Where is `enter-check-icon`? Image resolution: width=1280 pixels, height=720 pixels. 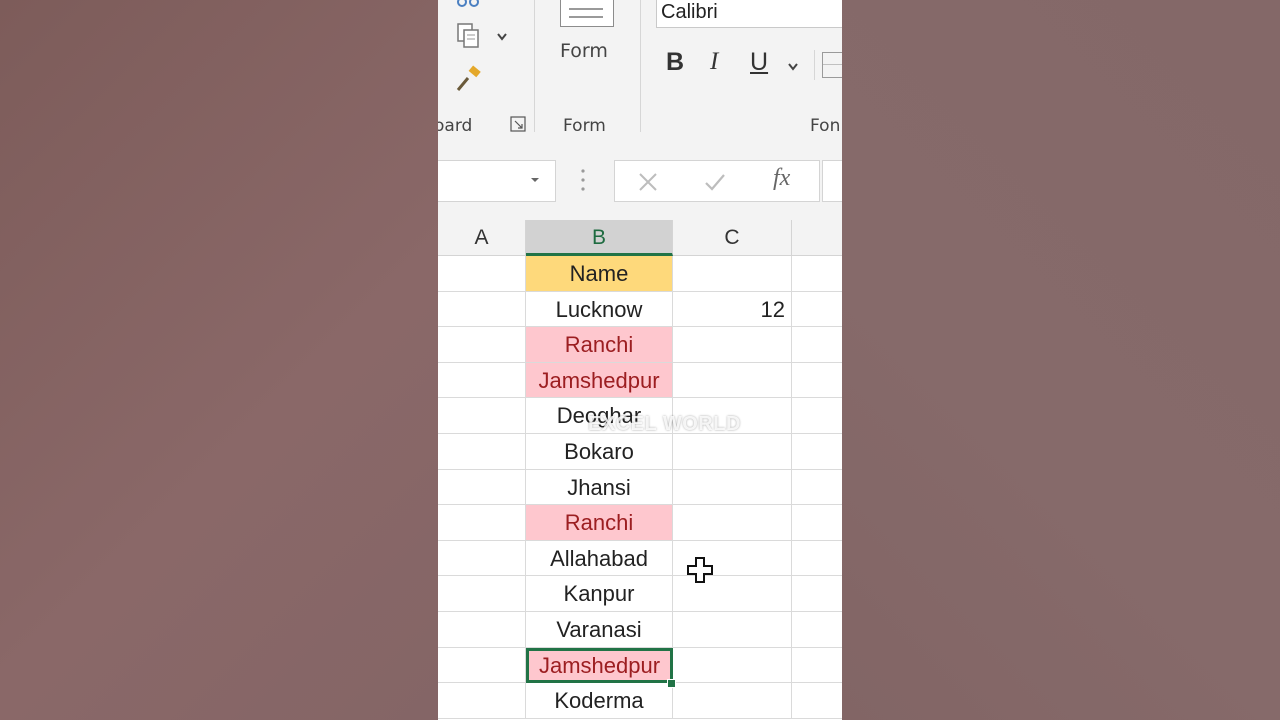 enter-check-icon is located at coordinates (715, 182).